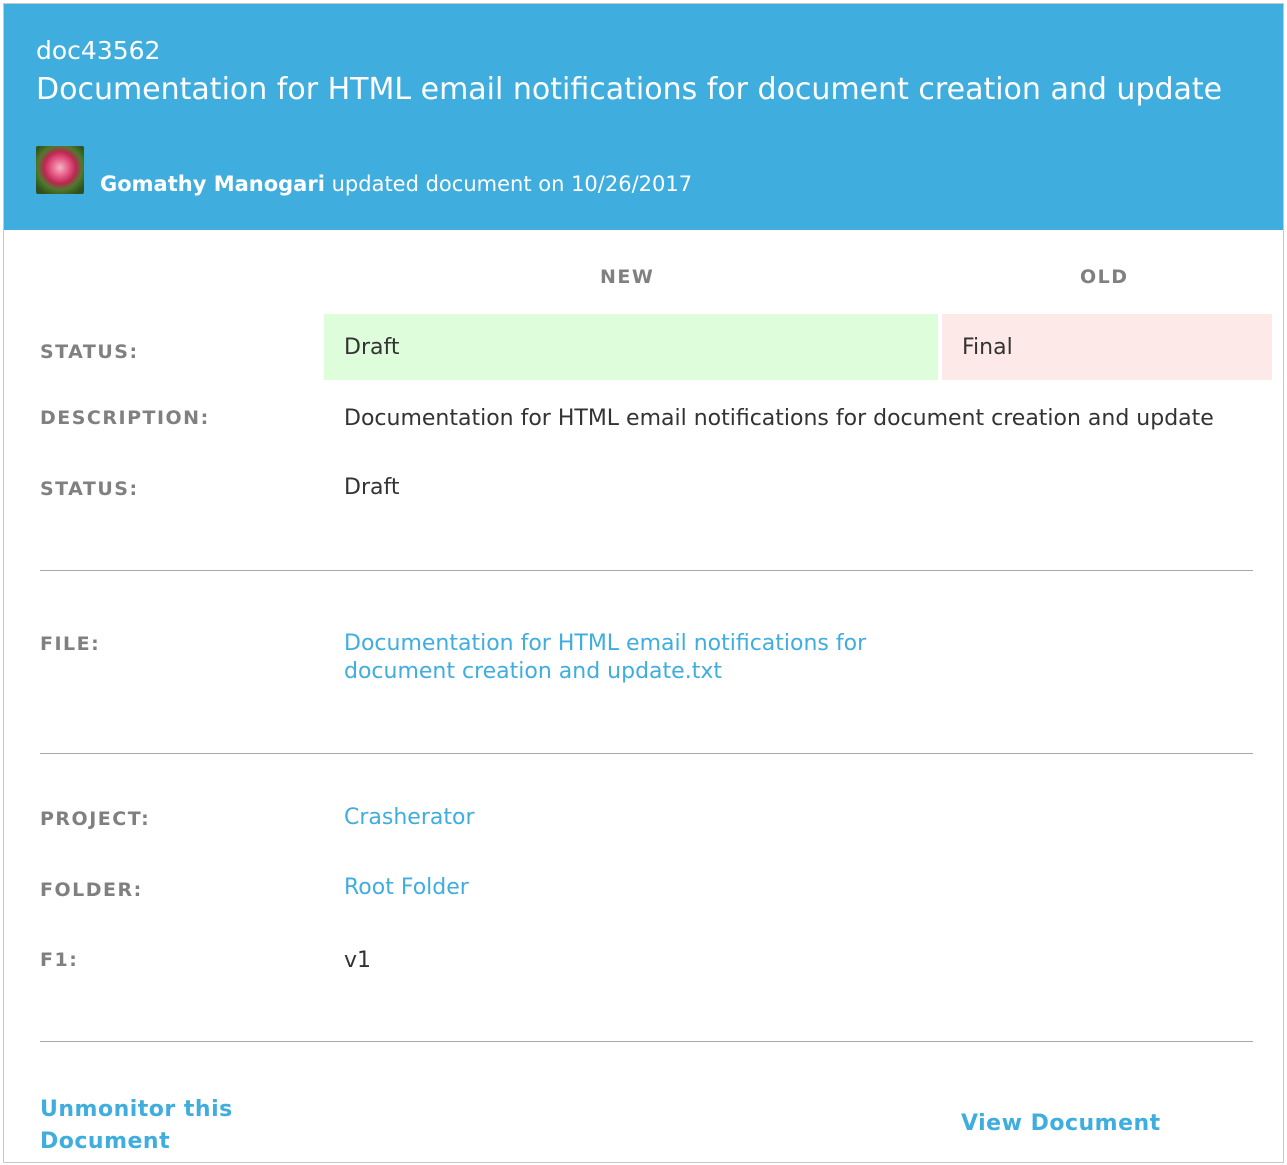 The height and width of the screenshot is (1165, 1287). What do you see at coordinates (70, 644) in the screenshot?
I see `file-label: FILE:` at bounding box center [70, 644].